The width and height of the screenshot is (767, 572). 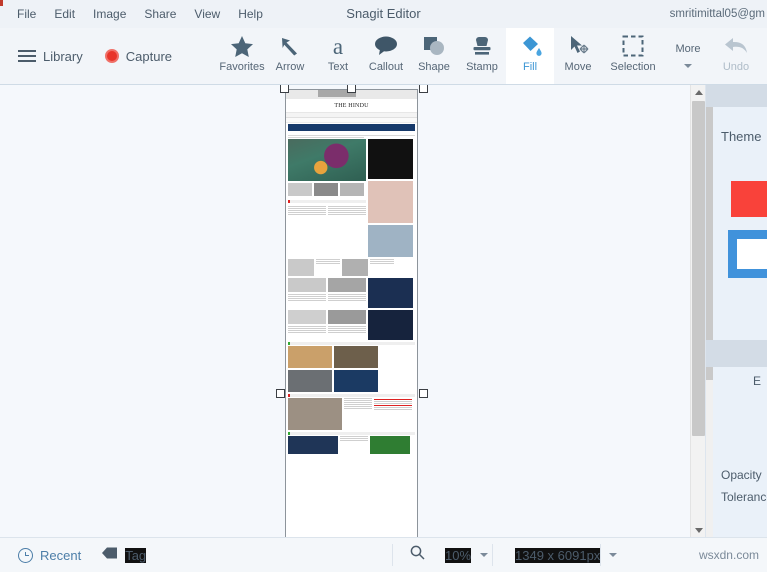 What do you see at coordinates (423, 393) in the screenshot?
I see `resize-handle-middle-right` at bounding box center [423, 393].